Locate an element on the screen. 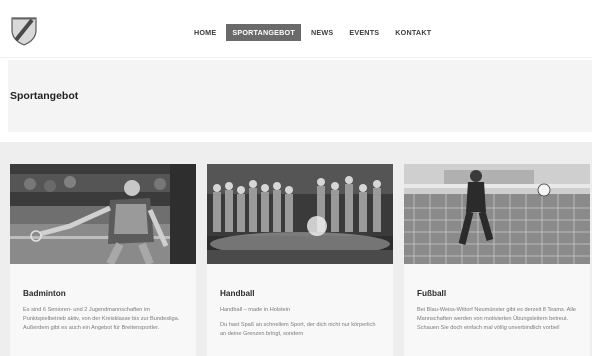 The width and height of the screenshot is (592, 356). main-nav: HOME SPORTANGEBOT NEWS EVENTS KONTAKT is located at coordinates (314, 32).